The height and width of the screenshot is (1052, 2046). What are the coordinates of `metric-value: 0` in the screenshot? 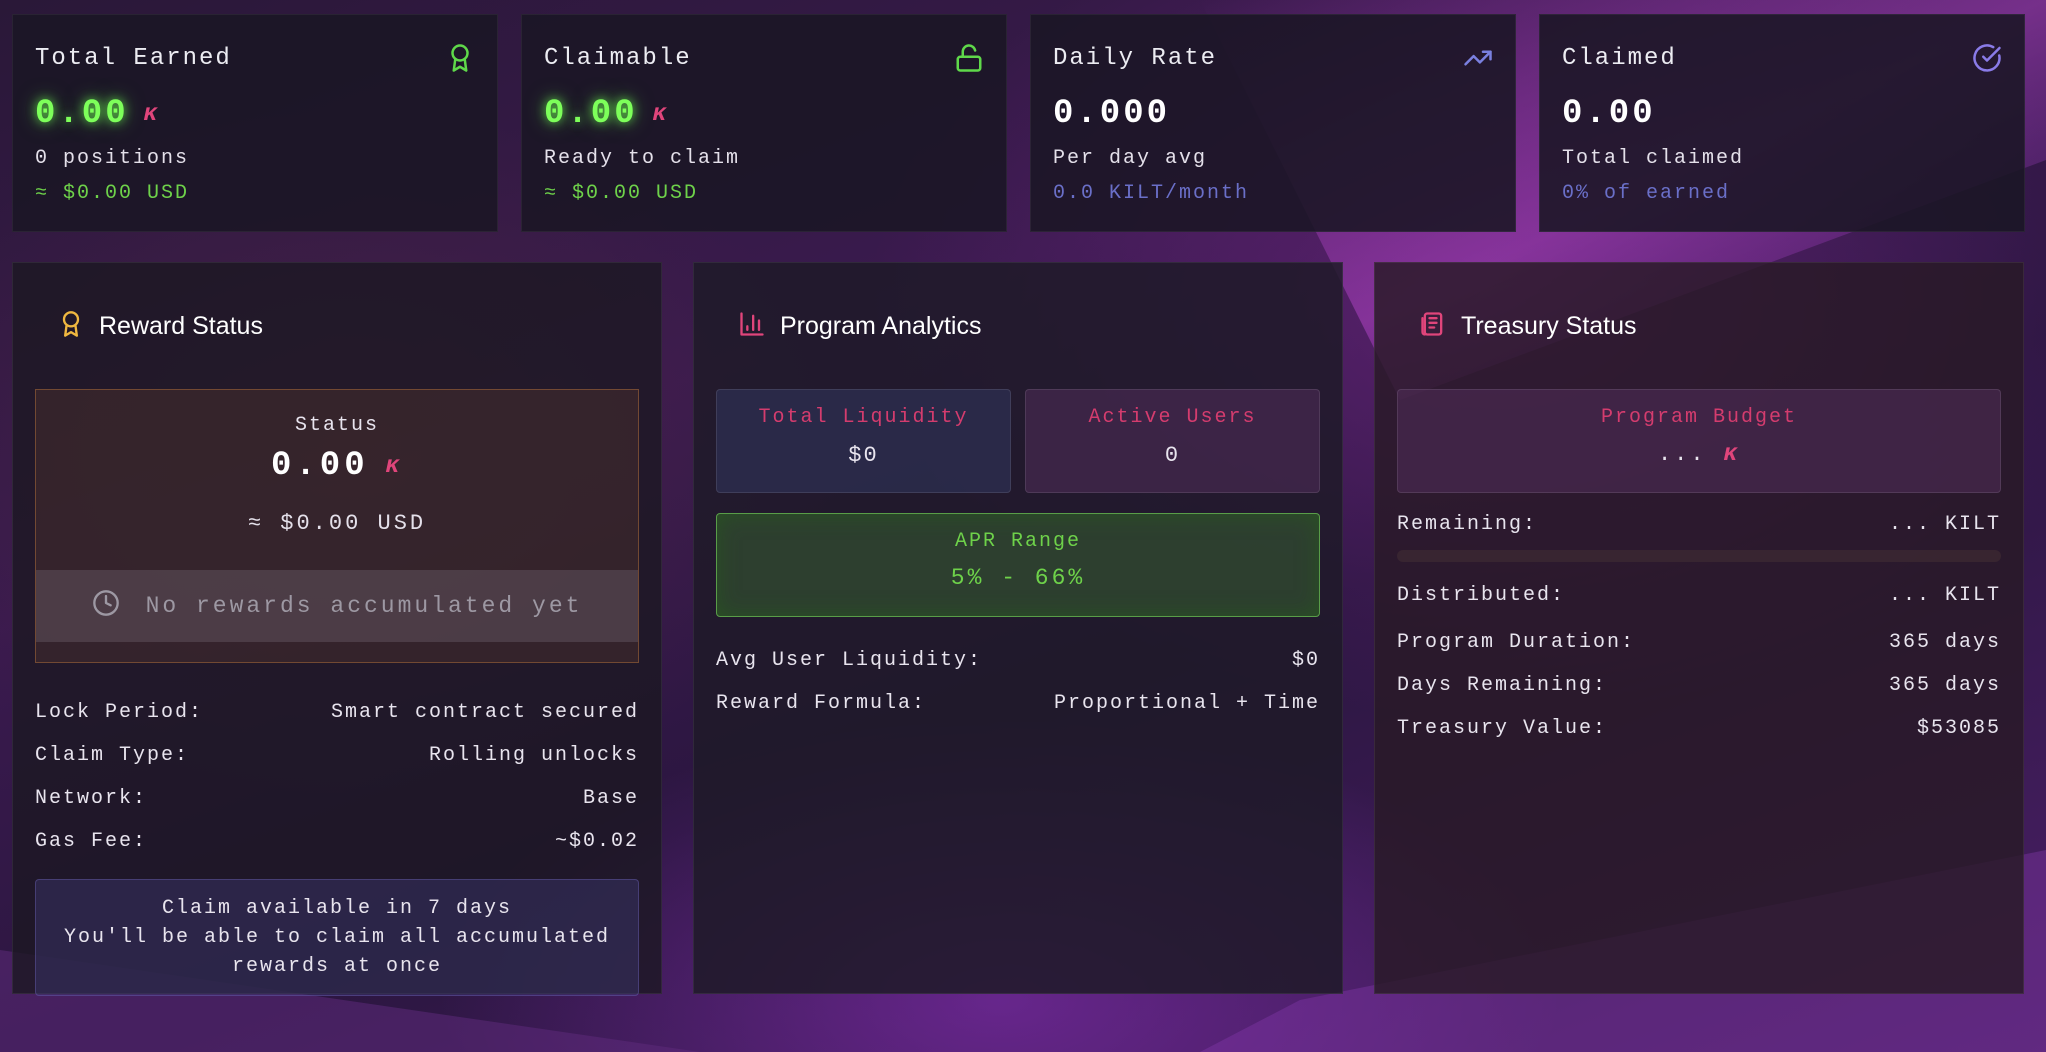 It's located at (1172, 455).